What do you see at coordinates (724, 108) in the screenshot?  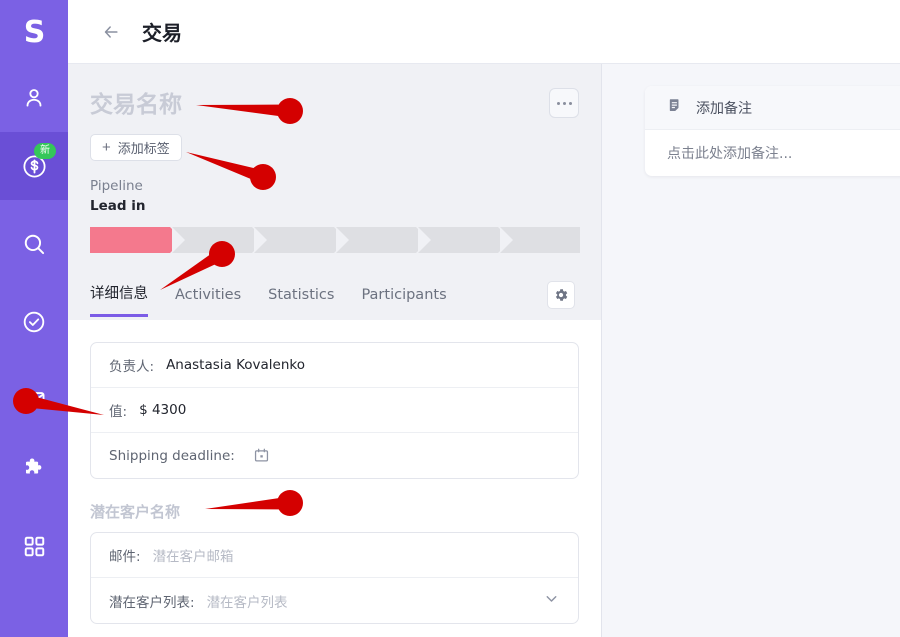 I see `add-note-label: 添加备注` at bounding box center [724, 108].